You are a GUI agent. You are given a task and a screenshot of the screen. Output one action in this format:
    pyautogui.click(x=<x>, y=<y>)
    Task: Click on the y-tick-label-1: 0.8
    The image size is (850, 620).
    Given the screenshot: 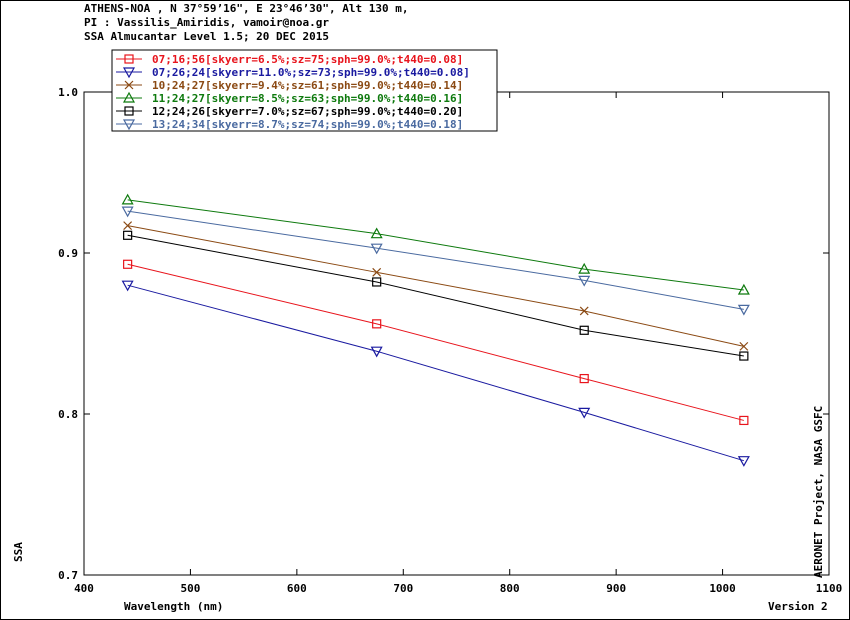 What is the action you would take?
    pyautogui.click(x=68, y=414)
    